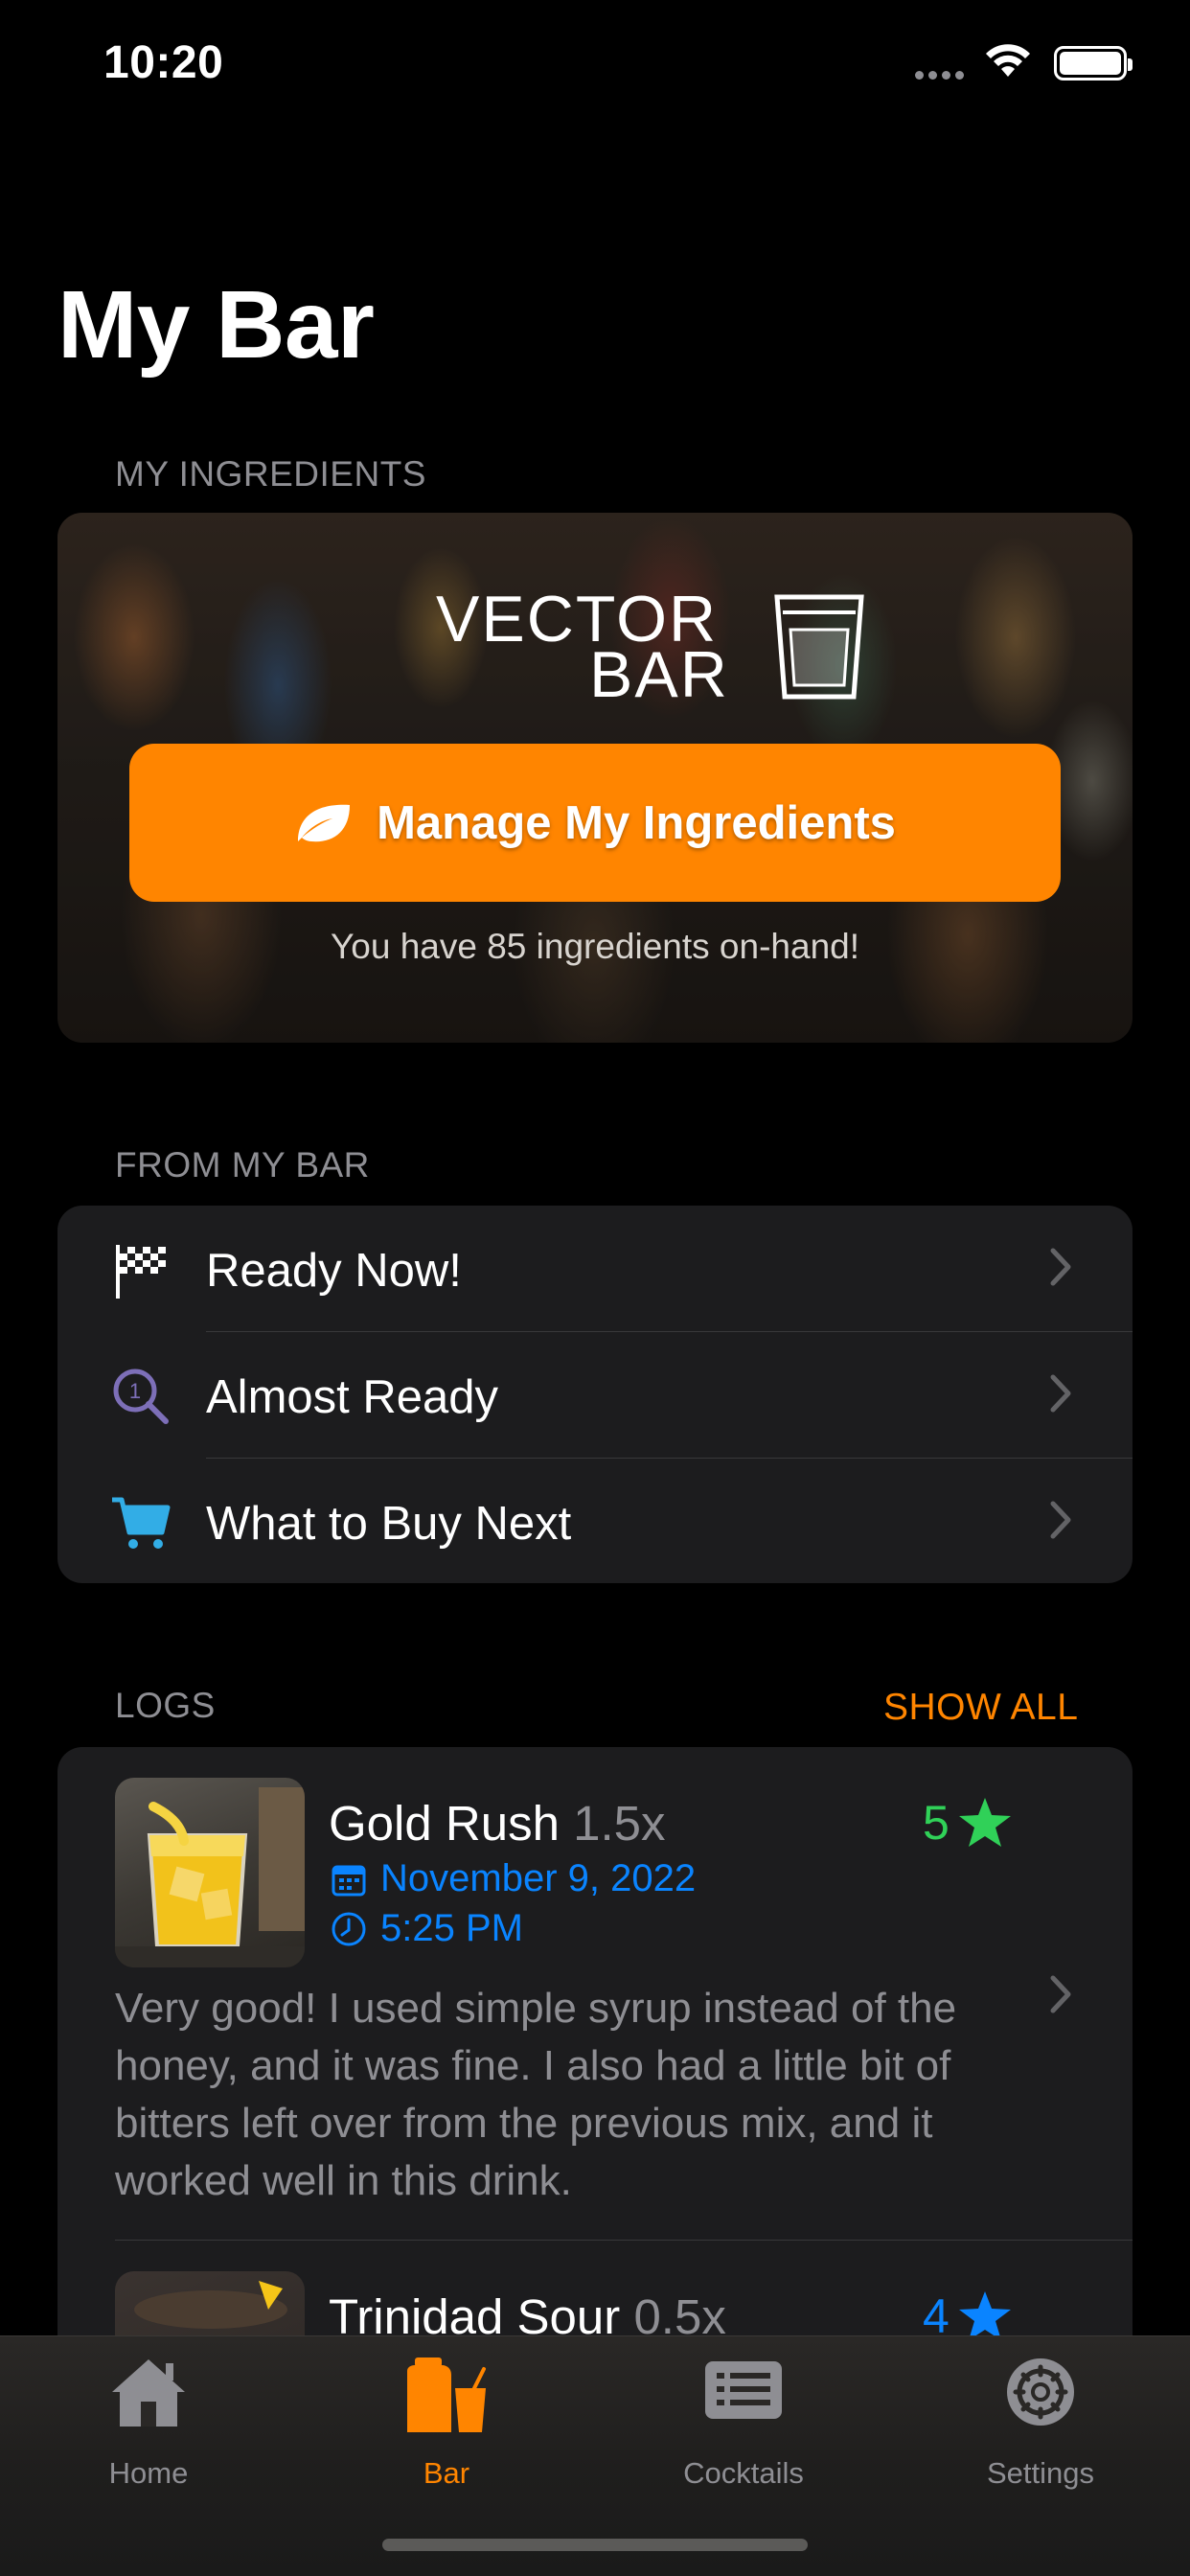 The height and width of the screenshot is (2576, 1190). What do you see at coordinates (984, 1822) in the screenshot?
I see `star-icon` at bounding box center [984, 1822].